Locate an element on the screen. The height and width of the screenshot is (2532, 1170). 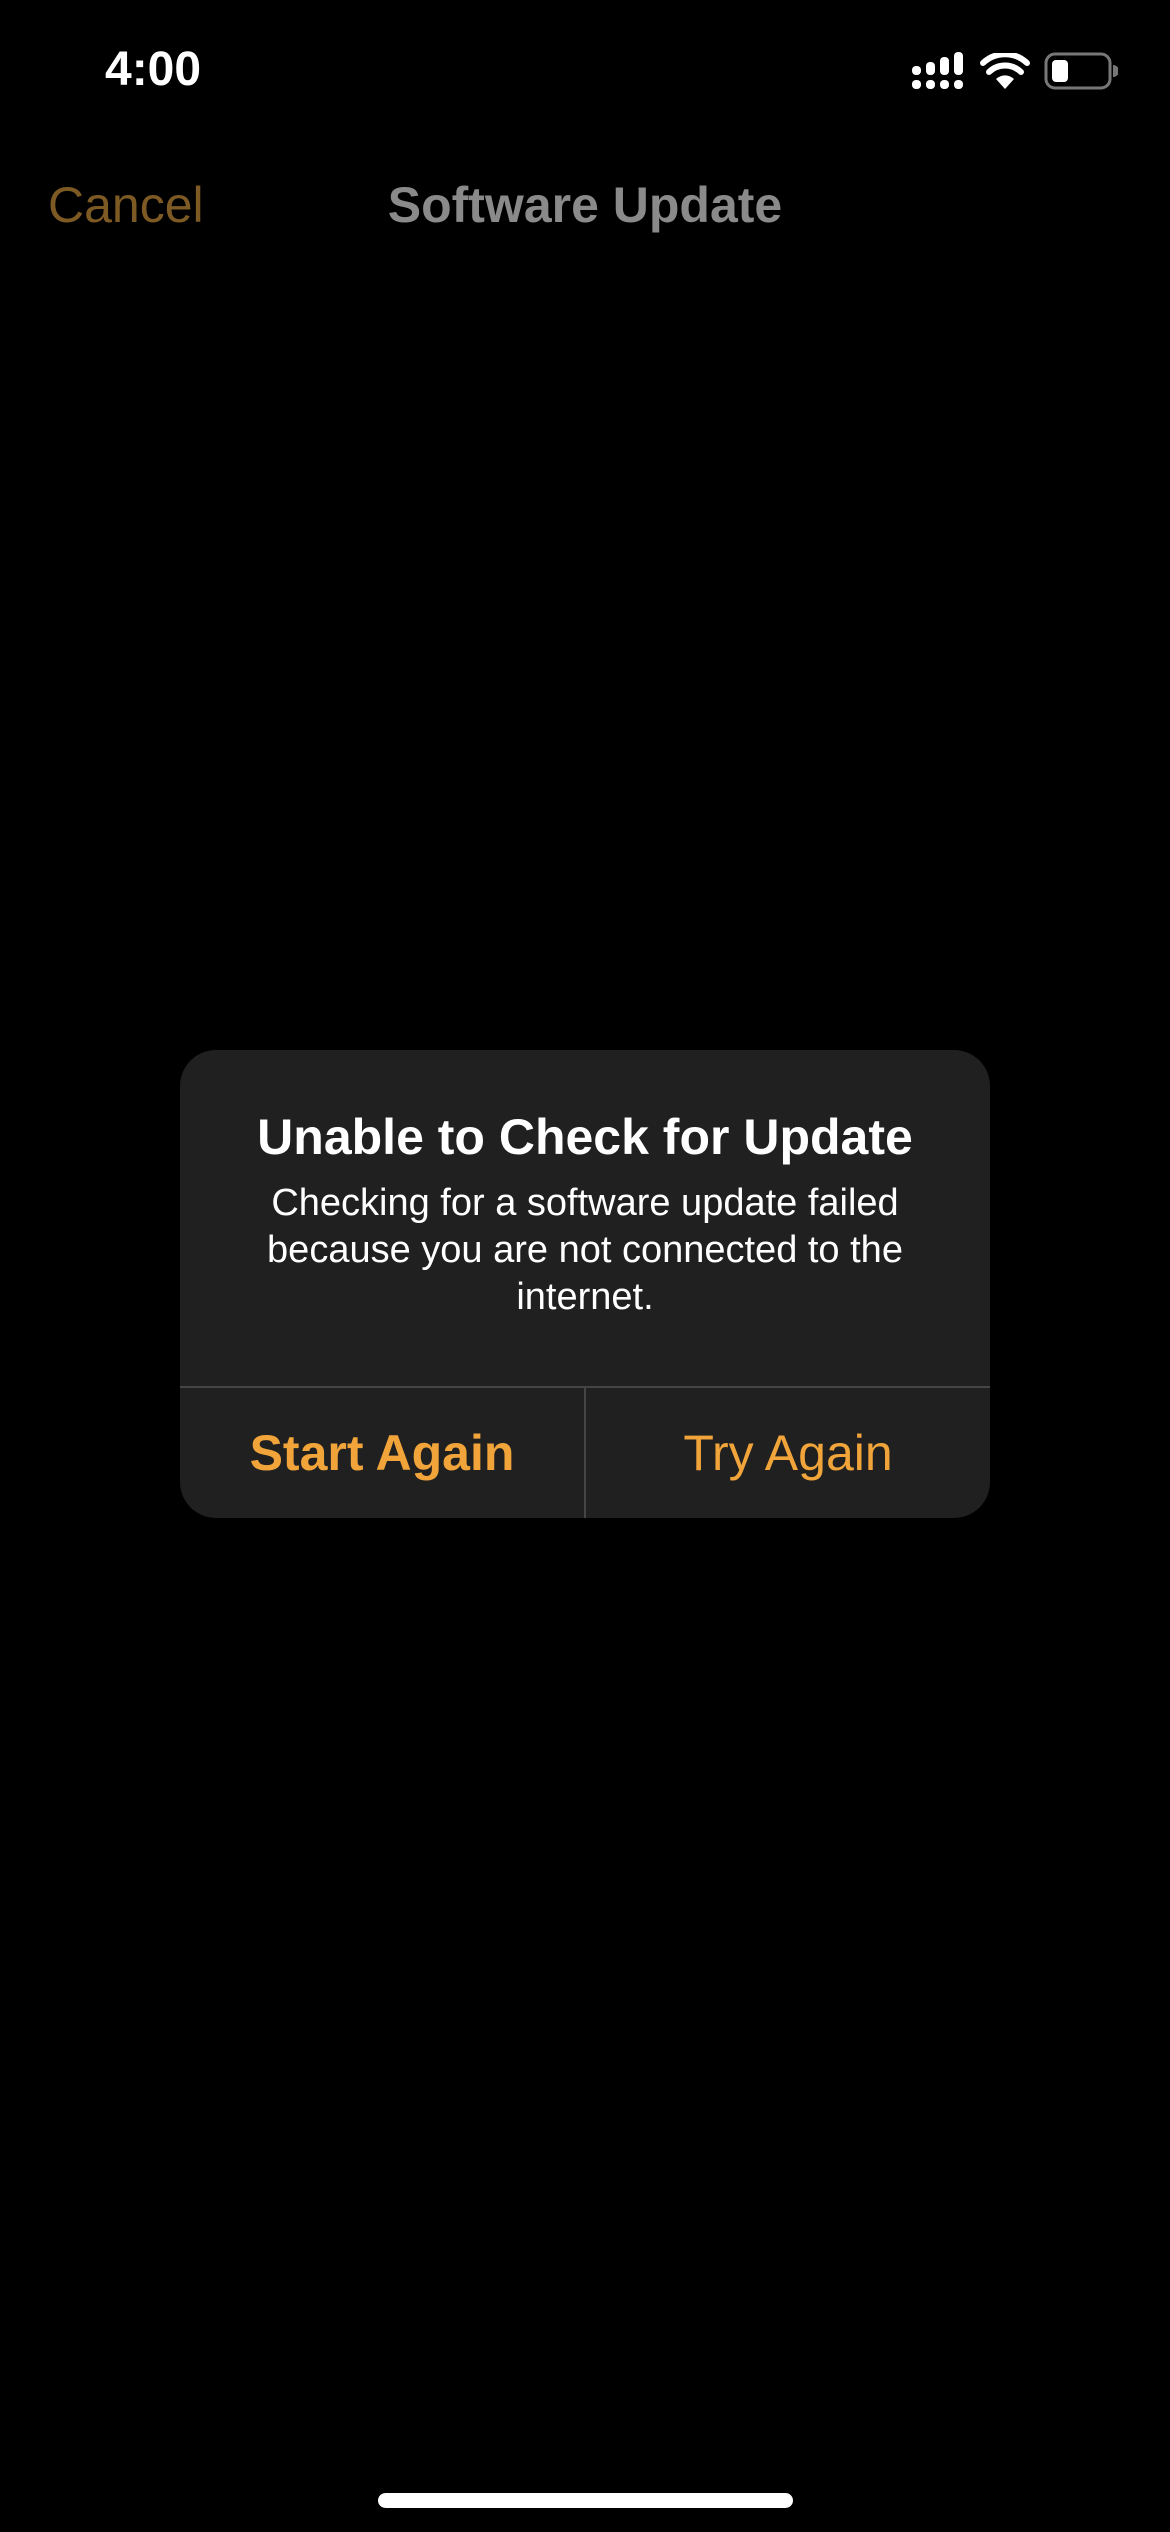
home-indicator is located at coordinates (585, 2500).